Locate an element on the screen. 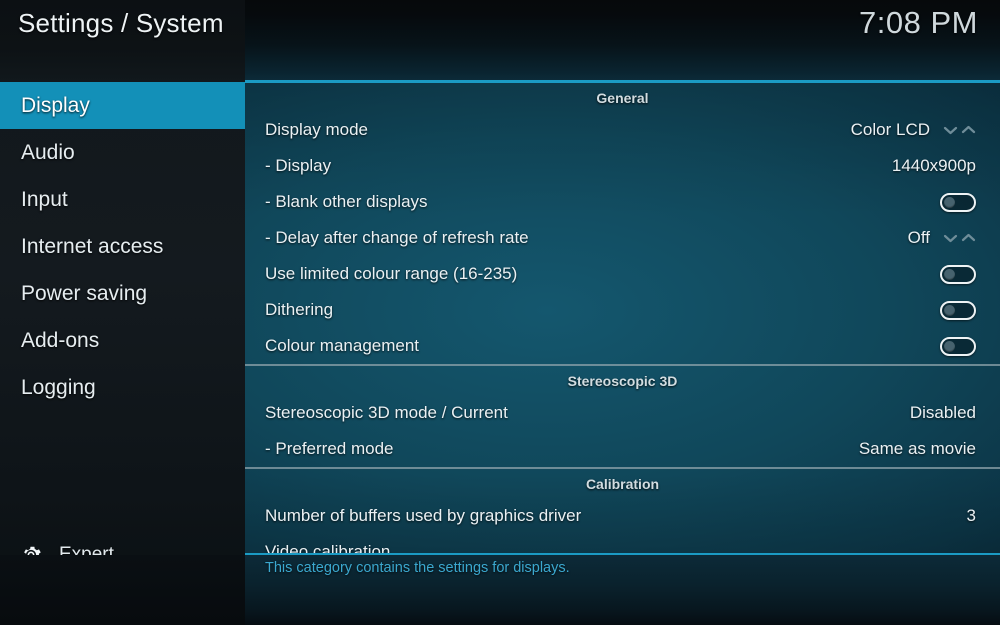 Image resolution: width=1000 pixels, height=625 pixels. setting-control-area: 3 is located at coordinates (971, 516).